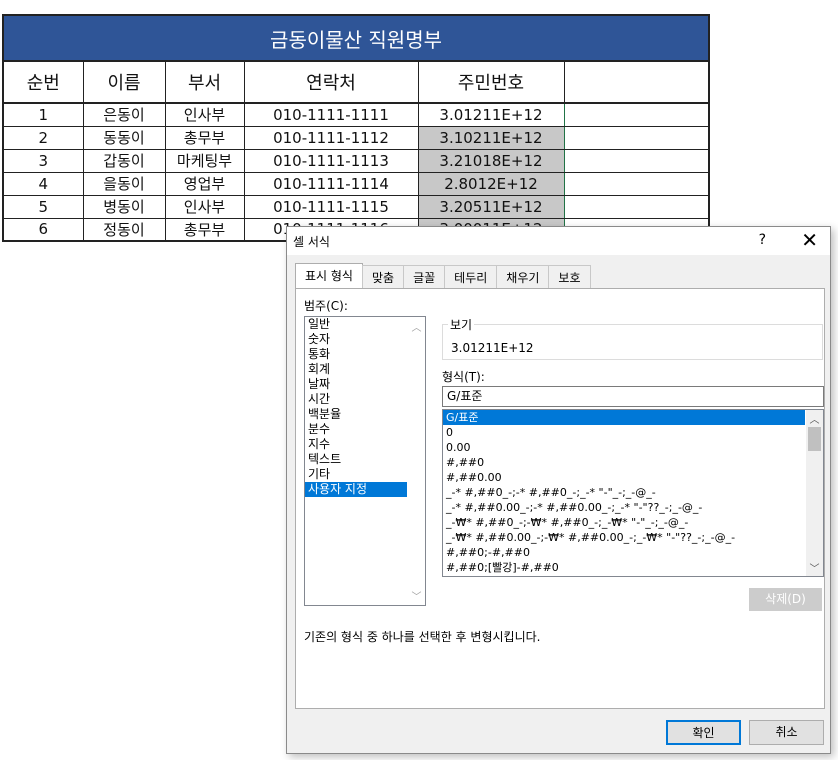 The height and width of the screenshot is (760, 838). Describe the element at coordinates (624, 492) in the screenshot. I see `format-item: _-* #,##0_-;-* #,##0_-;_-* "-"_-;_-@_-` at that location.